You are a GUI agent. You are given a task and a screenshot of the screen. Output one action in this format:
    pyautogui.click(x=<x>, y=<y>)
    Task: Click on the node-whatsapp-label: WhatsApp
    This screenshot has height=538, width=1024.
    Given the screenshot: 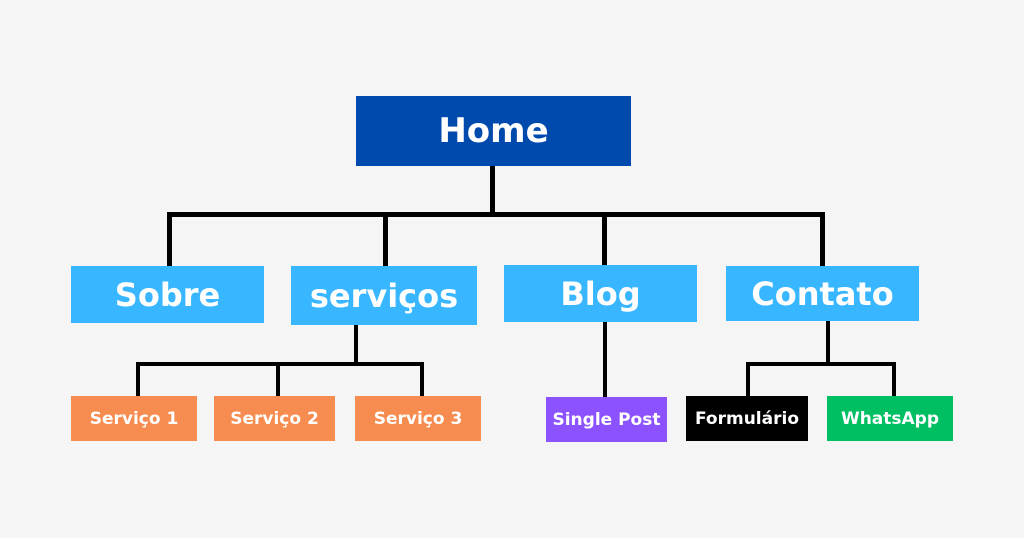 What is the action you would take?
    pyautogui.click(x=890, y=418)
    